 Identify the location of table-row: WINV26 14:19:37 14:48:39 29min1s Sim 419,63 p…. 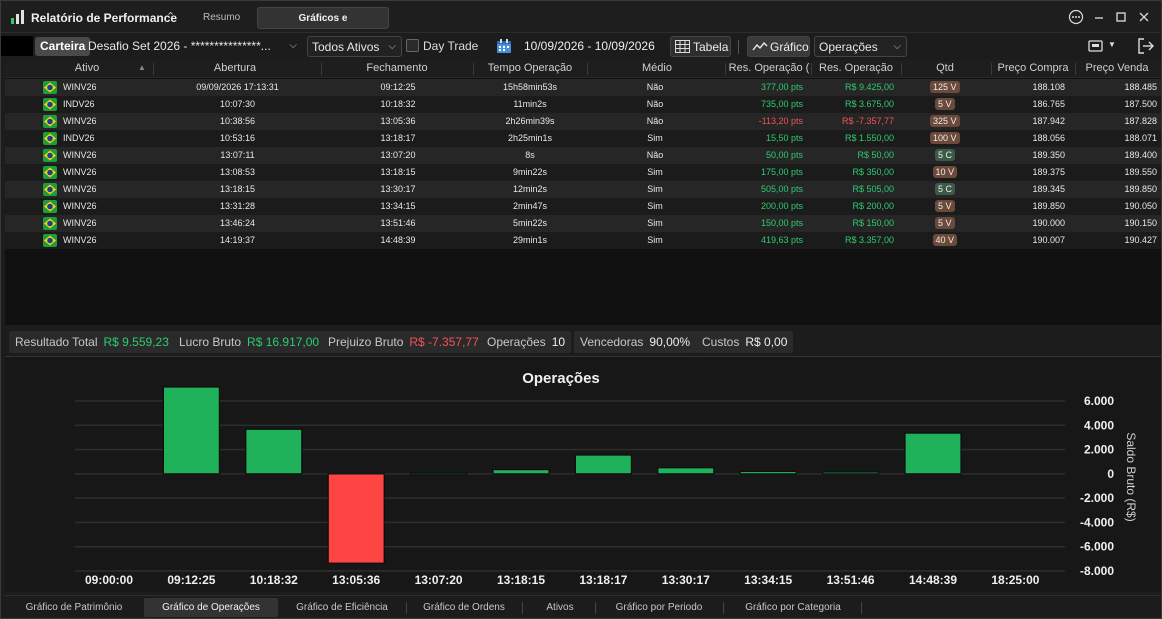
(583, 240).